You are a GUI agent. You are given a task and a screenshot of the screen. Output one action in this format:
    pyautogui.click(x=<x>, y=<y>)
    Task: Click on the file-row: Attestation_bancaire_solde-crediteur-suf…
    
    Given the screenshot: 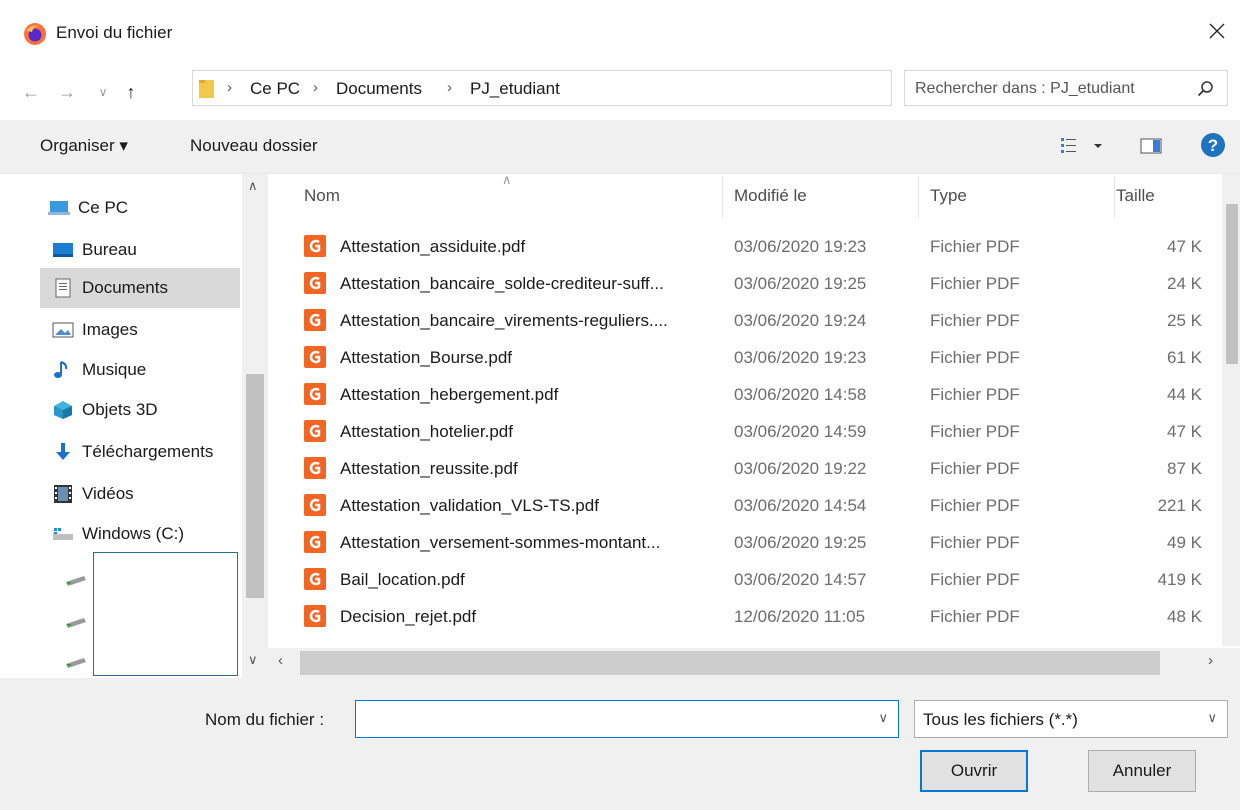 What is the action you would take?
    pyautogui.click(x=763, y=283)
    